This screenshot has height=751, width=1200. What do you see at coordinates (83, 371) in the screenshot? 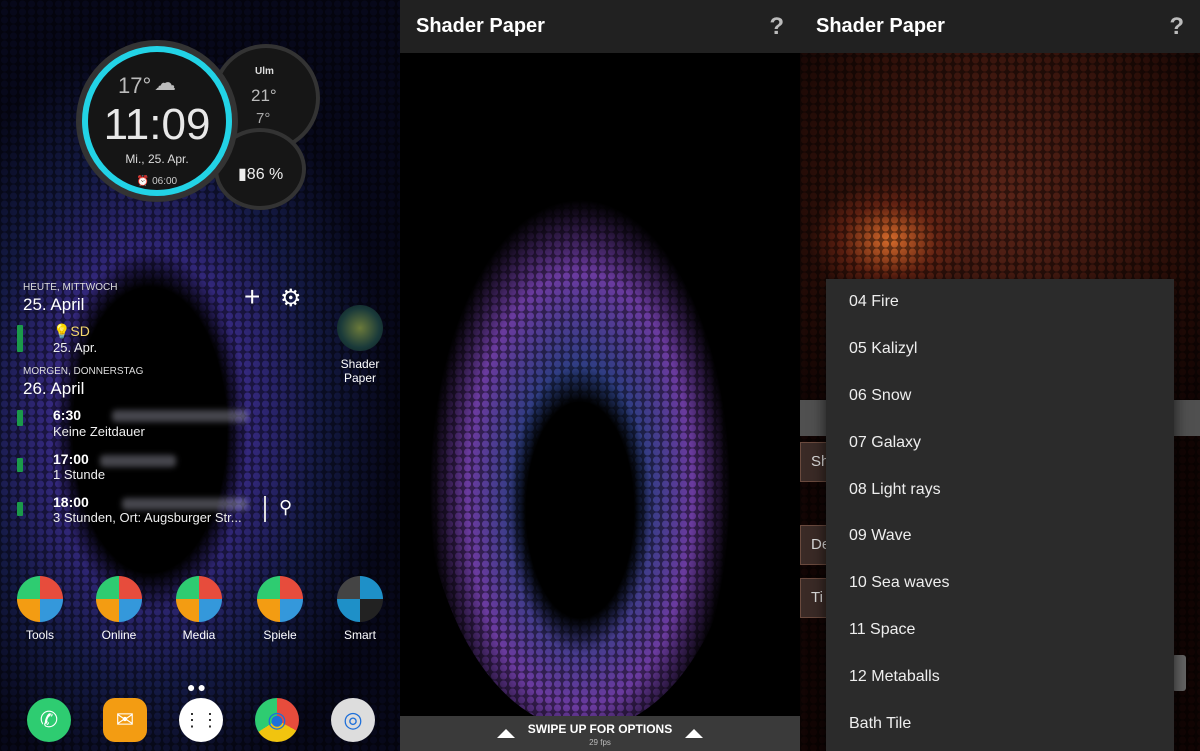
I see `calendar-tomorrow-head: MORGEN, DONNERSTAG` at bounding box center [83, 371].